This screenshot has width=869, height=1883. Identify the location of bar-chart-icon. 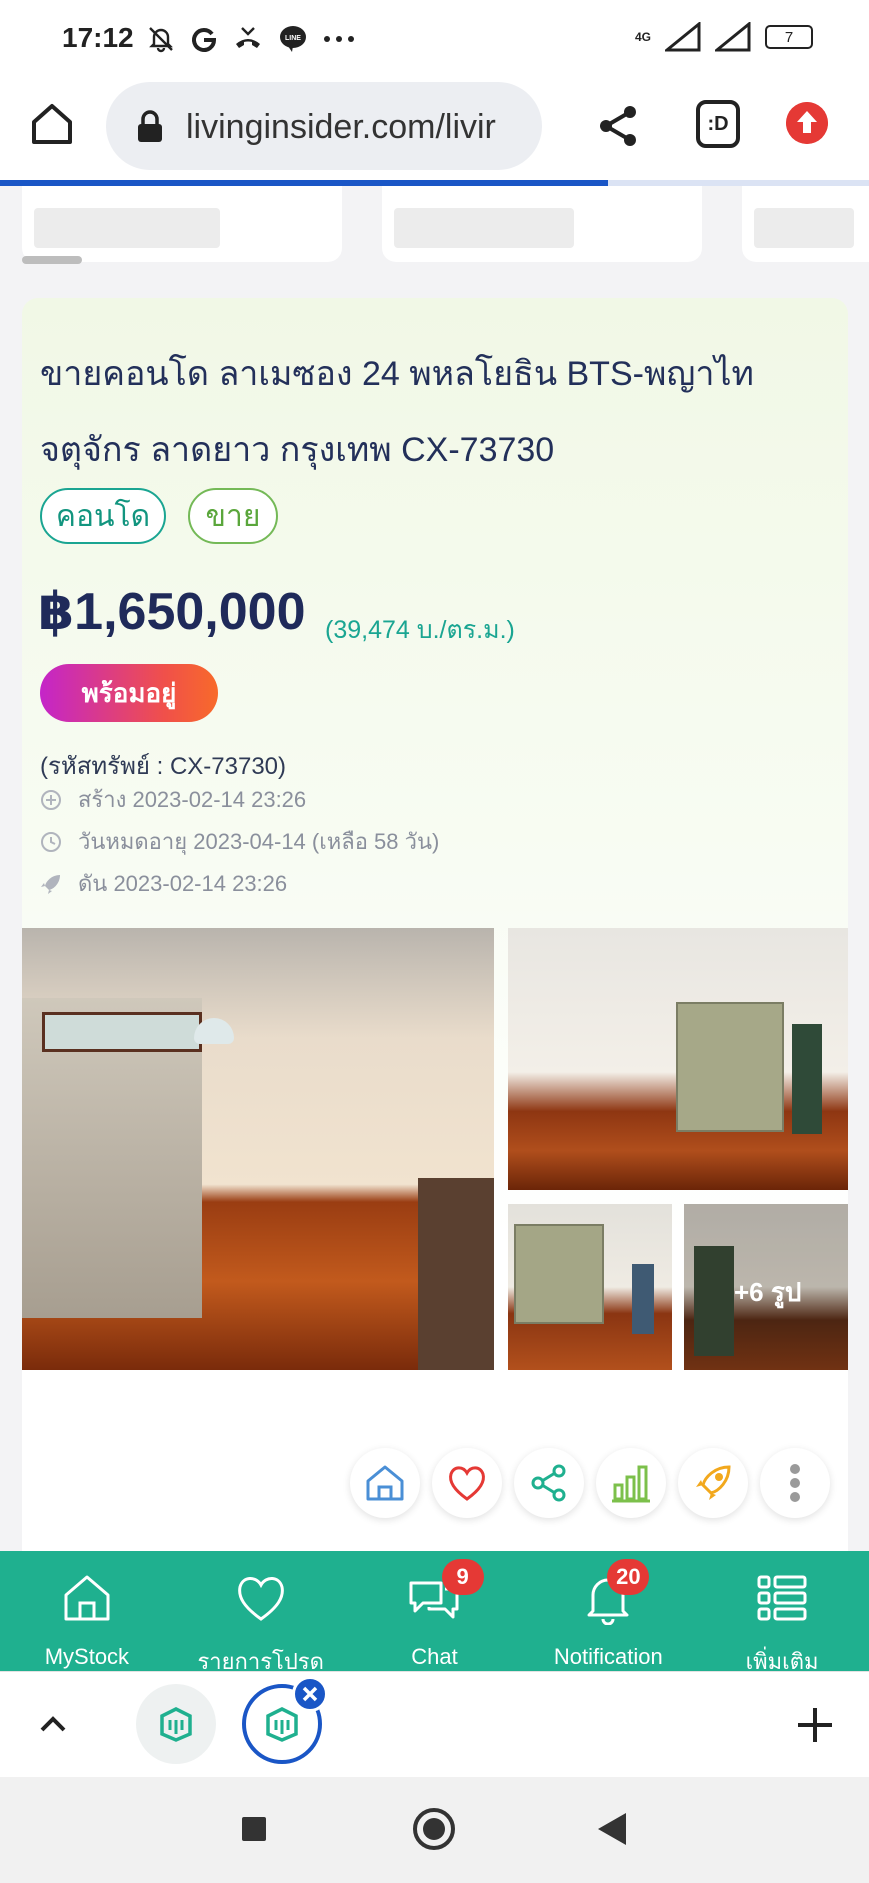
(631, 1484).